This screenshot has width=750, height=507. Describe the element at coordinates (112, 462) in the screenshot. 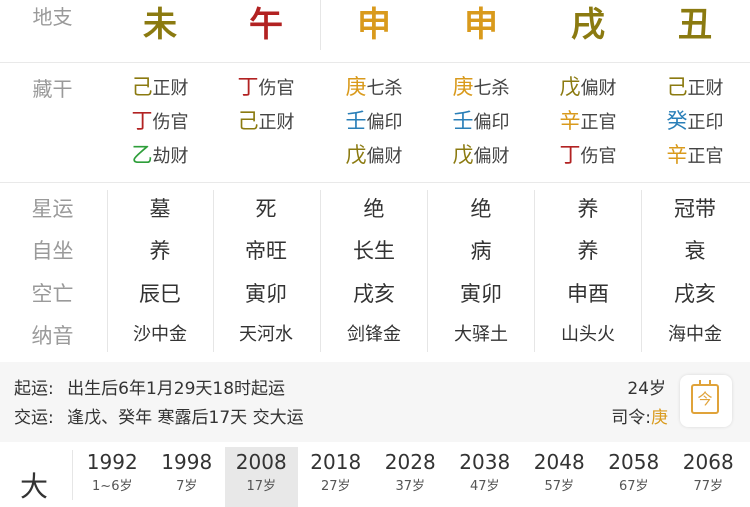

I see `dayun-year: 1992` at that location.